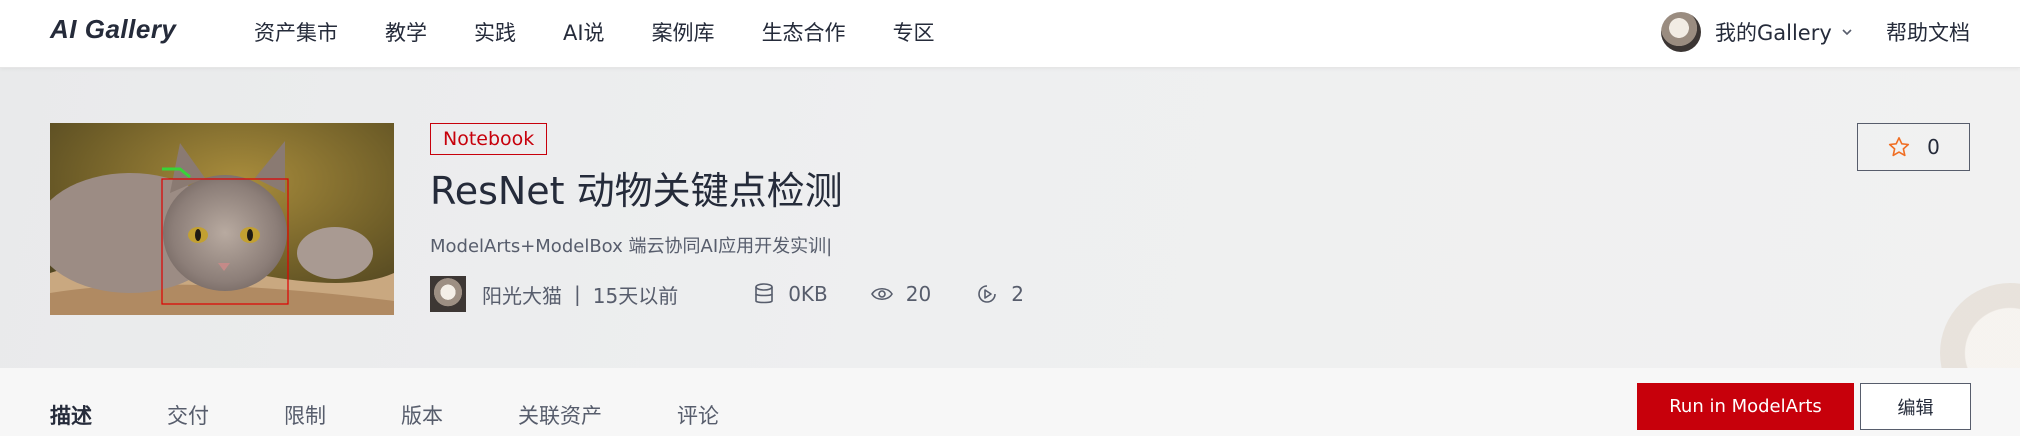 The height and width of the screenshot is (436, 2020). I want to click on logo: AI Gallery, so click(113, 29).